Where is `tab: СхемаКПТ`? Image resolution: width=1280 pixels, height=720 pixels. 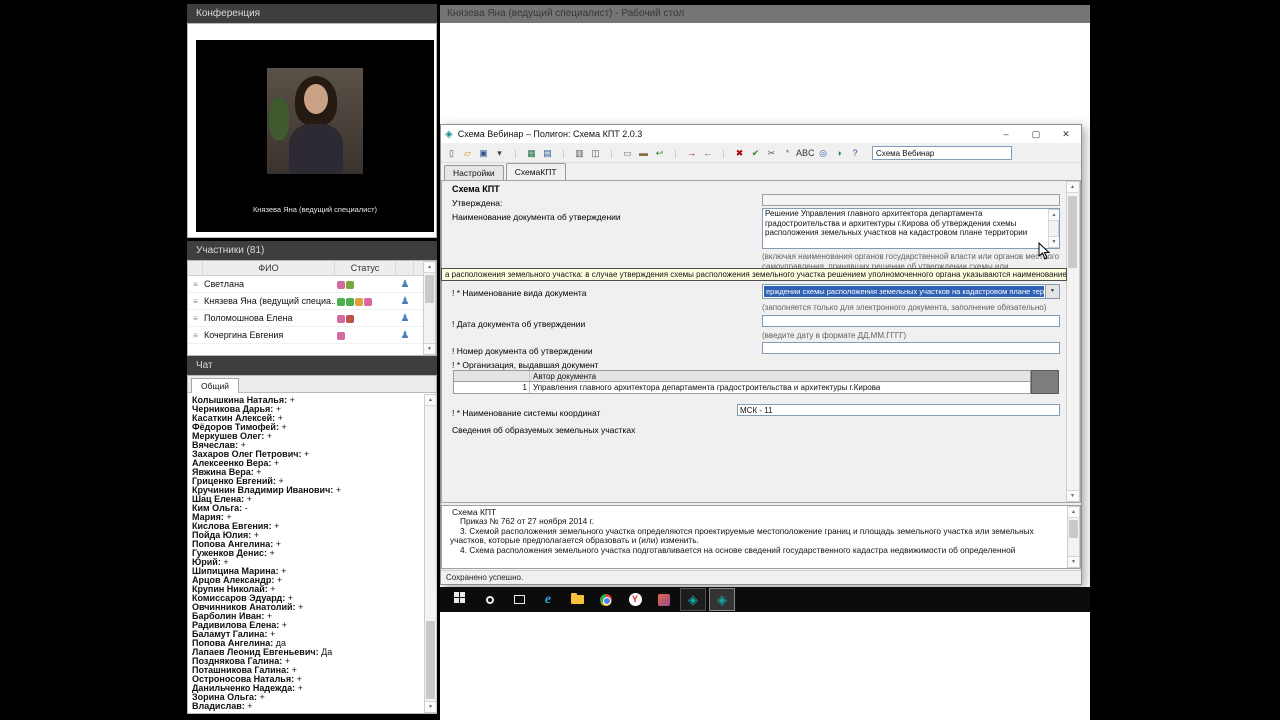
tab: СхемаКПТ is located at coordinates (535, 171).